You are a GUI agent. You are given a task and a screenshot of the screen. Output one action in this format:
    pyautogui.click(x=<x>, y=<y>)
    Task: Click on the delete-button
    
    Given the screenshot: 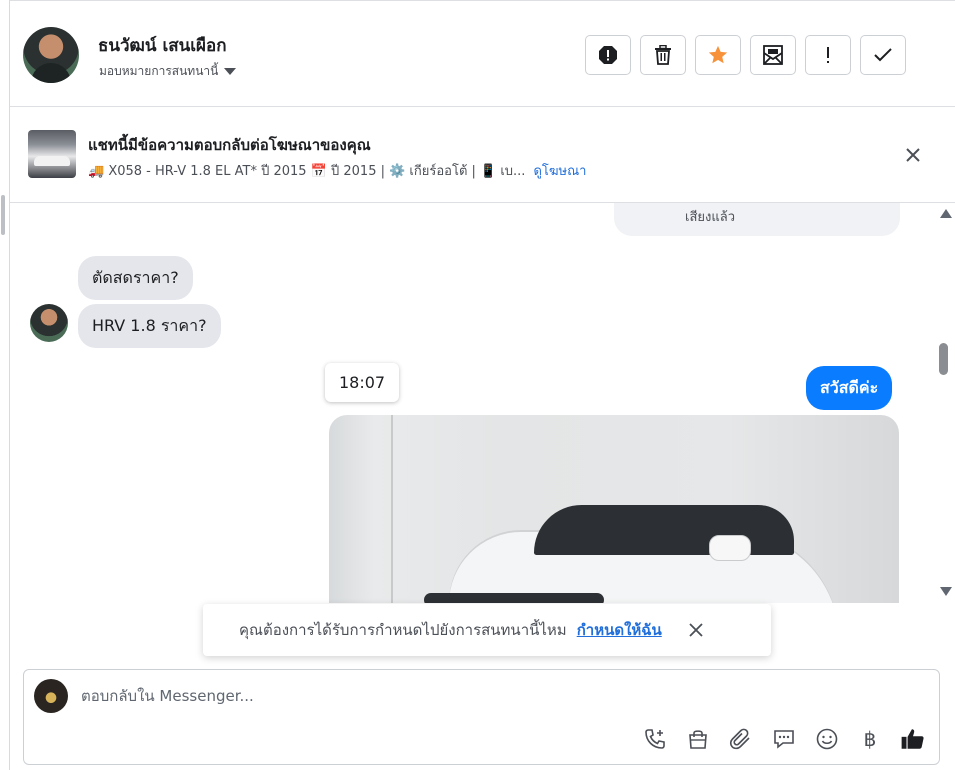 What is the action you would take?
    pyautogui.click(x=663, y=55)
    